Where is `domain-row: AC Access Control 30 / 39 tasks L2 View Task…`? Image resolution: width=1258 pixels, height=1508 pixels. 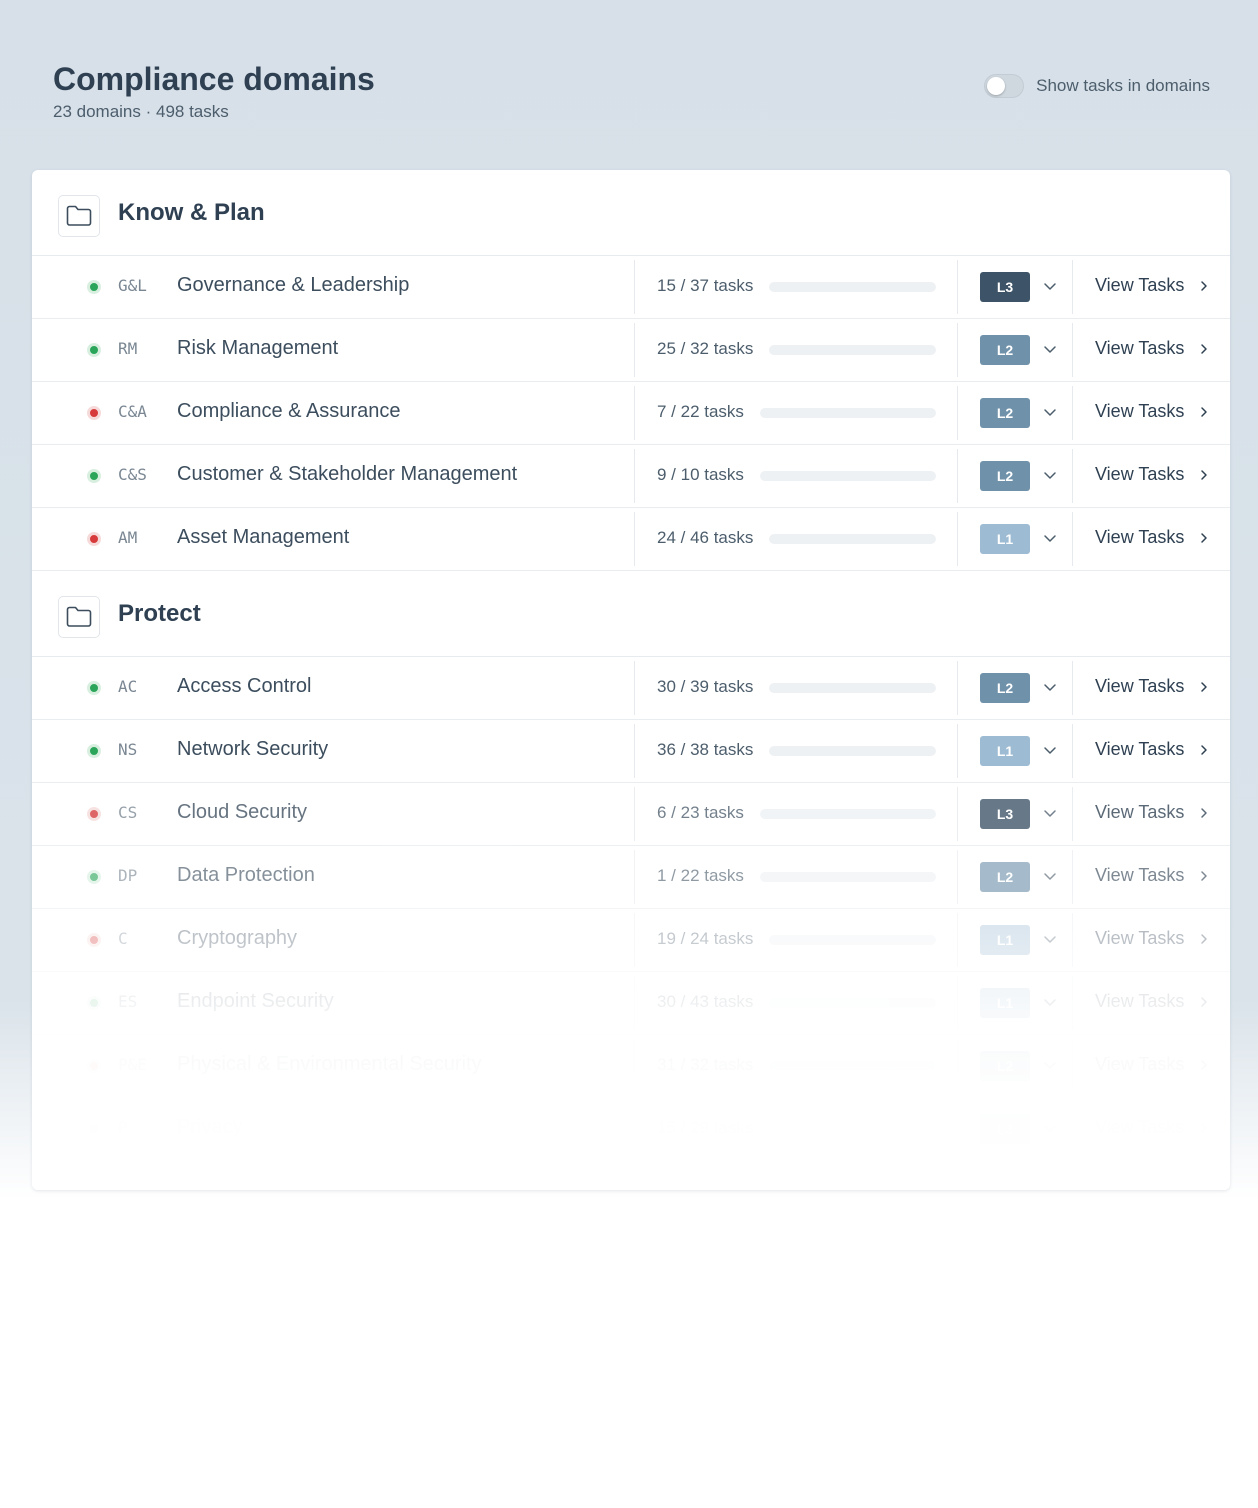 domain-row: AC Access Control 30 / 39 tasks L2 View Task… is located at coordinates (631, 688).